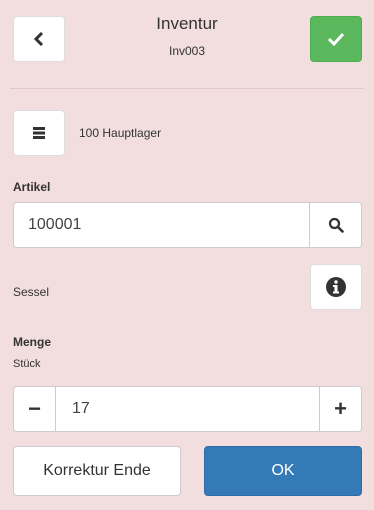 Image resolution: width=374 pixels, height=510 pixels. Describe the element at coordinates (27, 364) in the screenshot. I see `unit-label: Stück` at that location.